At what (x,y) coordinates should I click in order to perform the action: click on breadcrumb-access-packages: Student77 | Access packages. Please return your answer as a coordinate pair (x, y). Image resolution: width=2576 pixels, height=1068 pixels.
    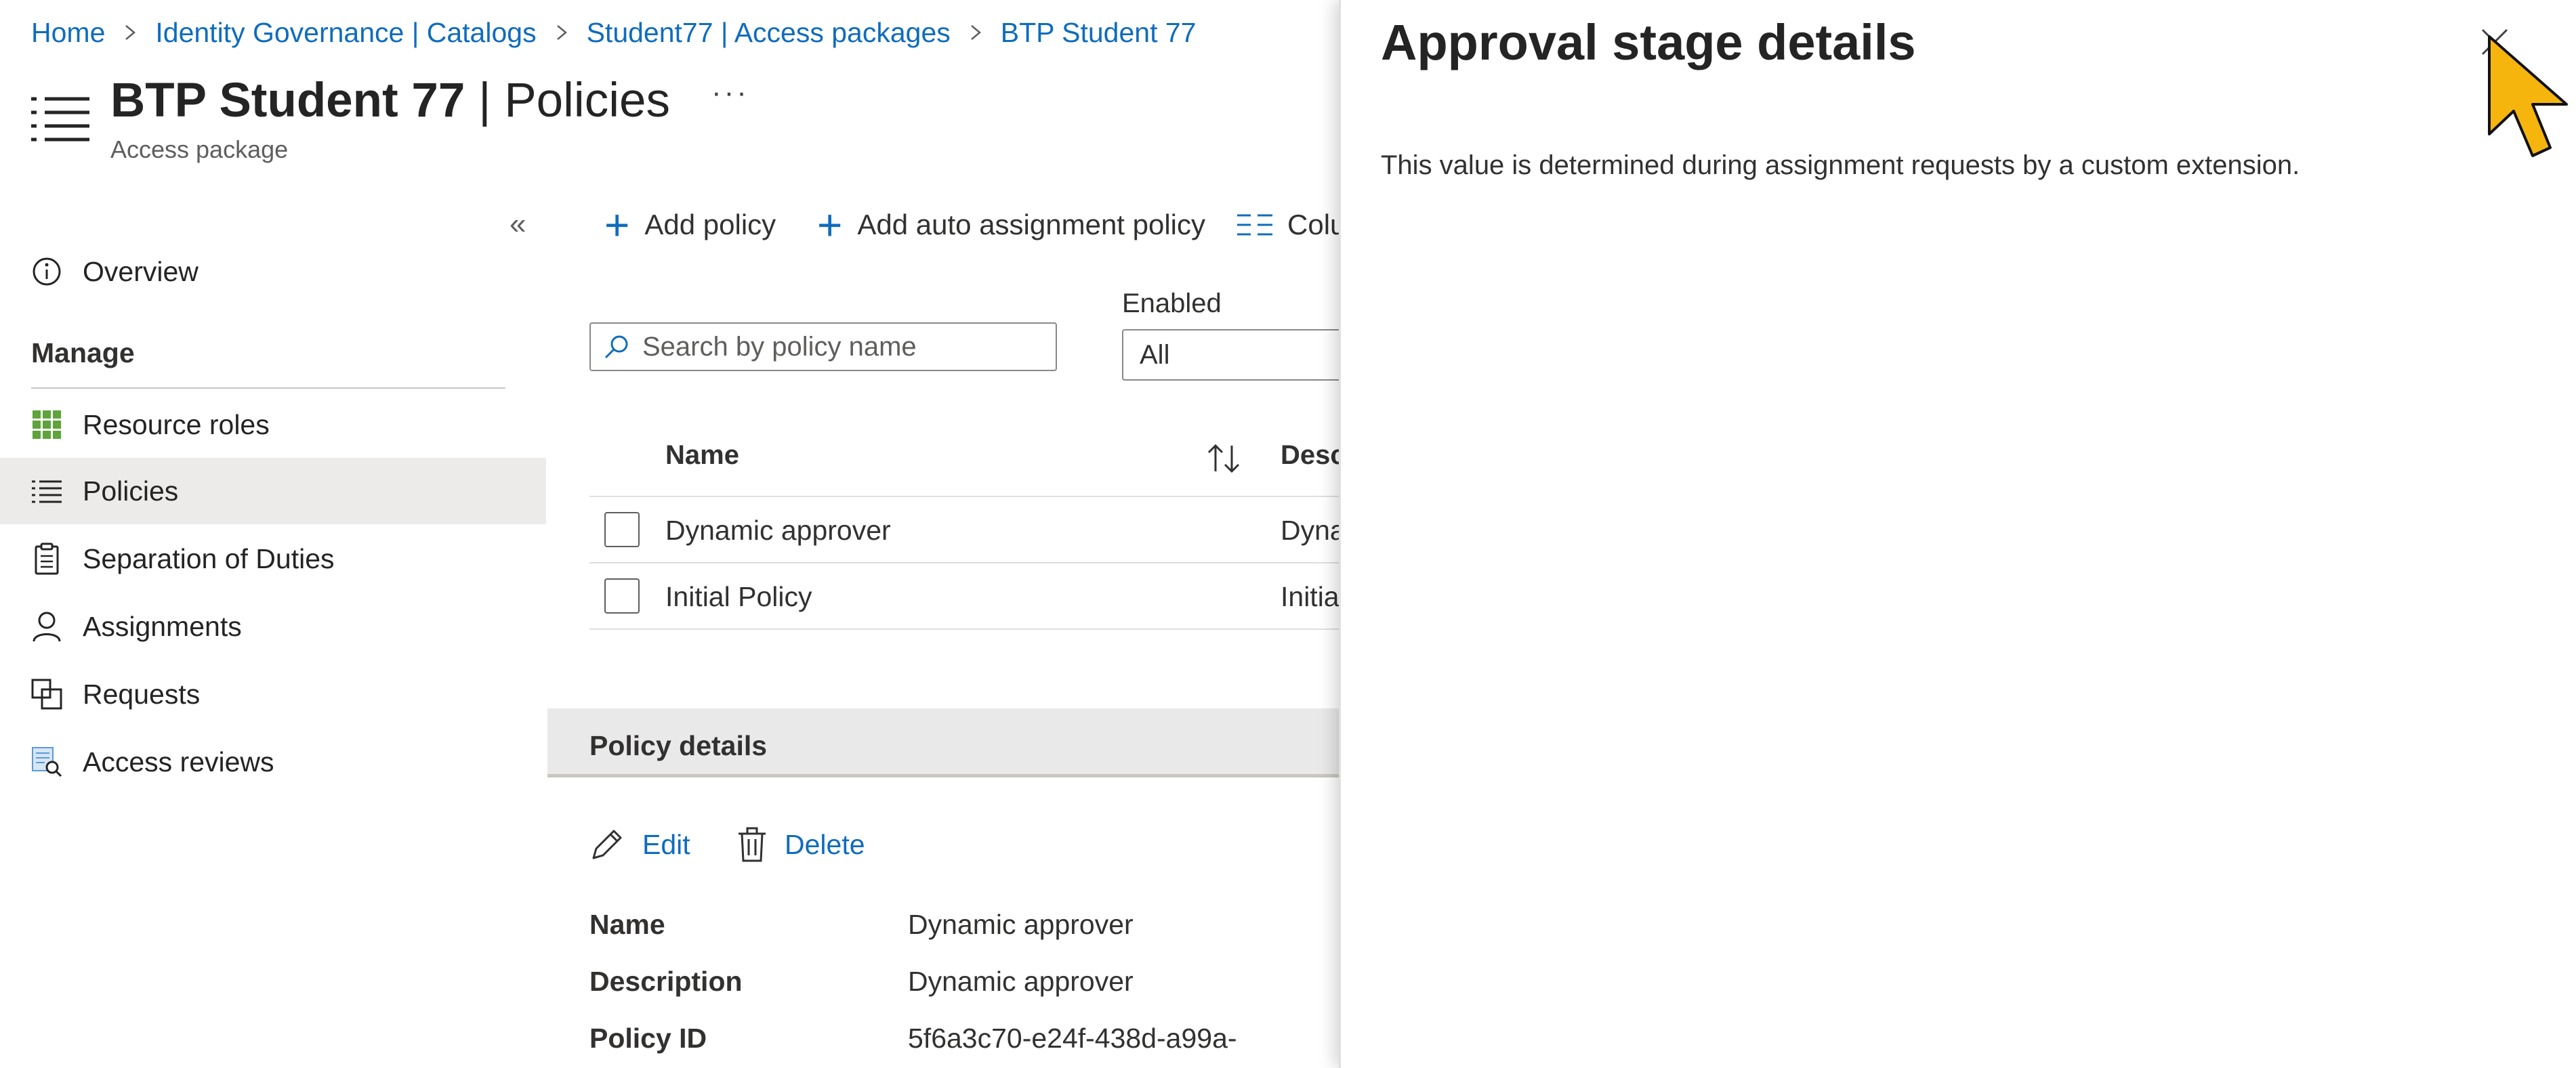
    Looking at the image, I should click on (769, 33).